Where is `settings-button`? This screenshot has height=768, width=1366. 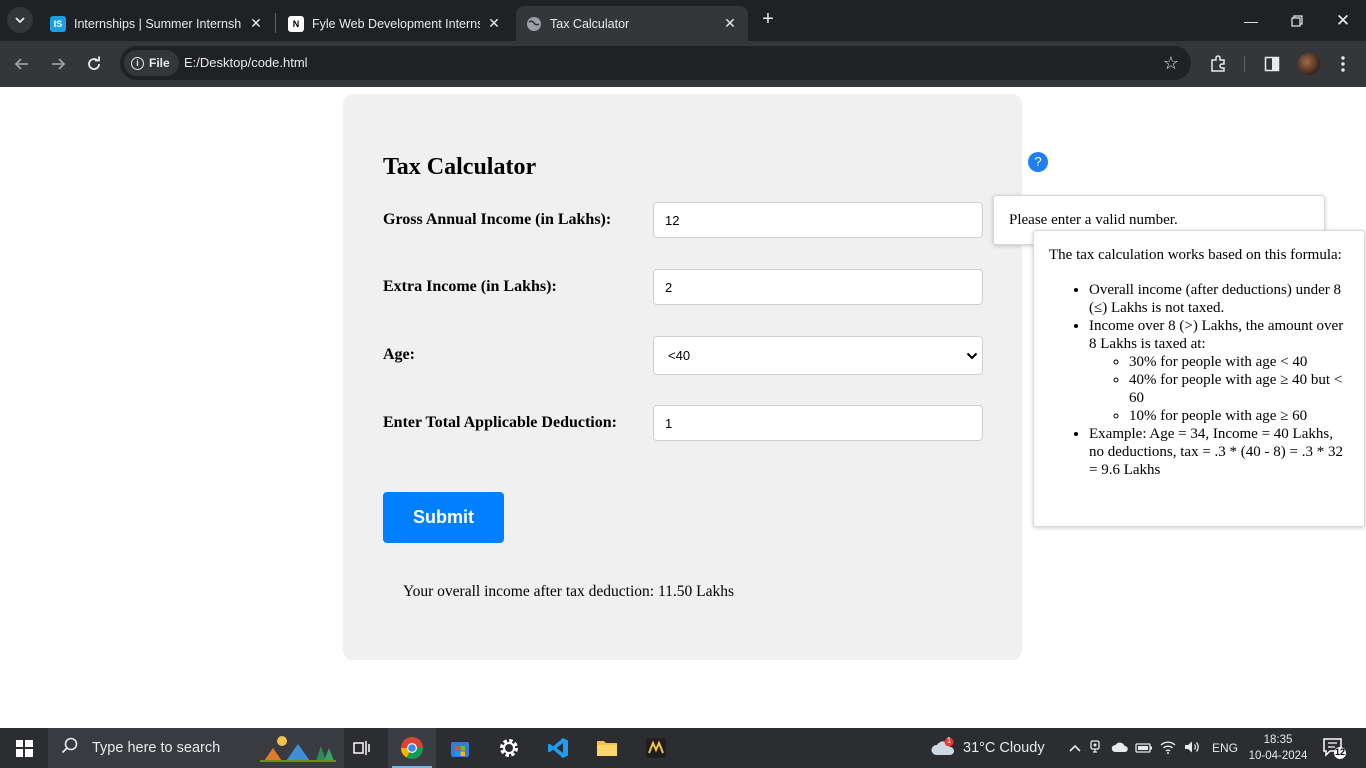
settings-button is located at coordinates (509, 748).